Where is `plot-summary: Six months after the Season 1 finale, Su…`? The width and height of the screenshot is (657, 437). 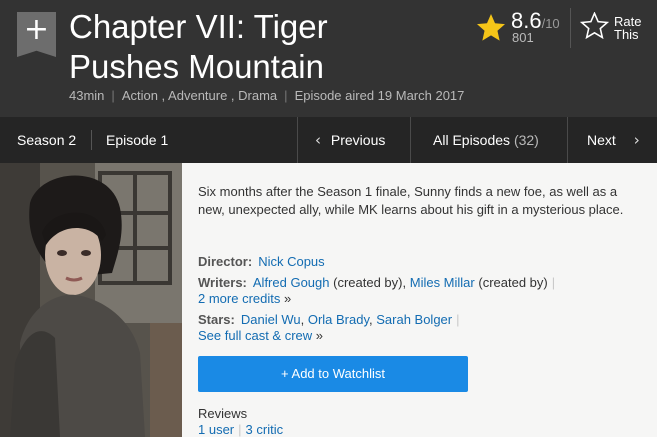
plot-summary: Six months after the Season 1 finale, Su… is located at coordinates (411, 200).